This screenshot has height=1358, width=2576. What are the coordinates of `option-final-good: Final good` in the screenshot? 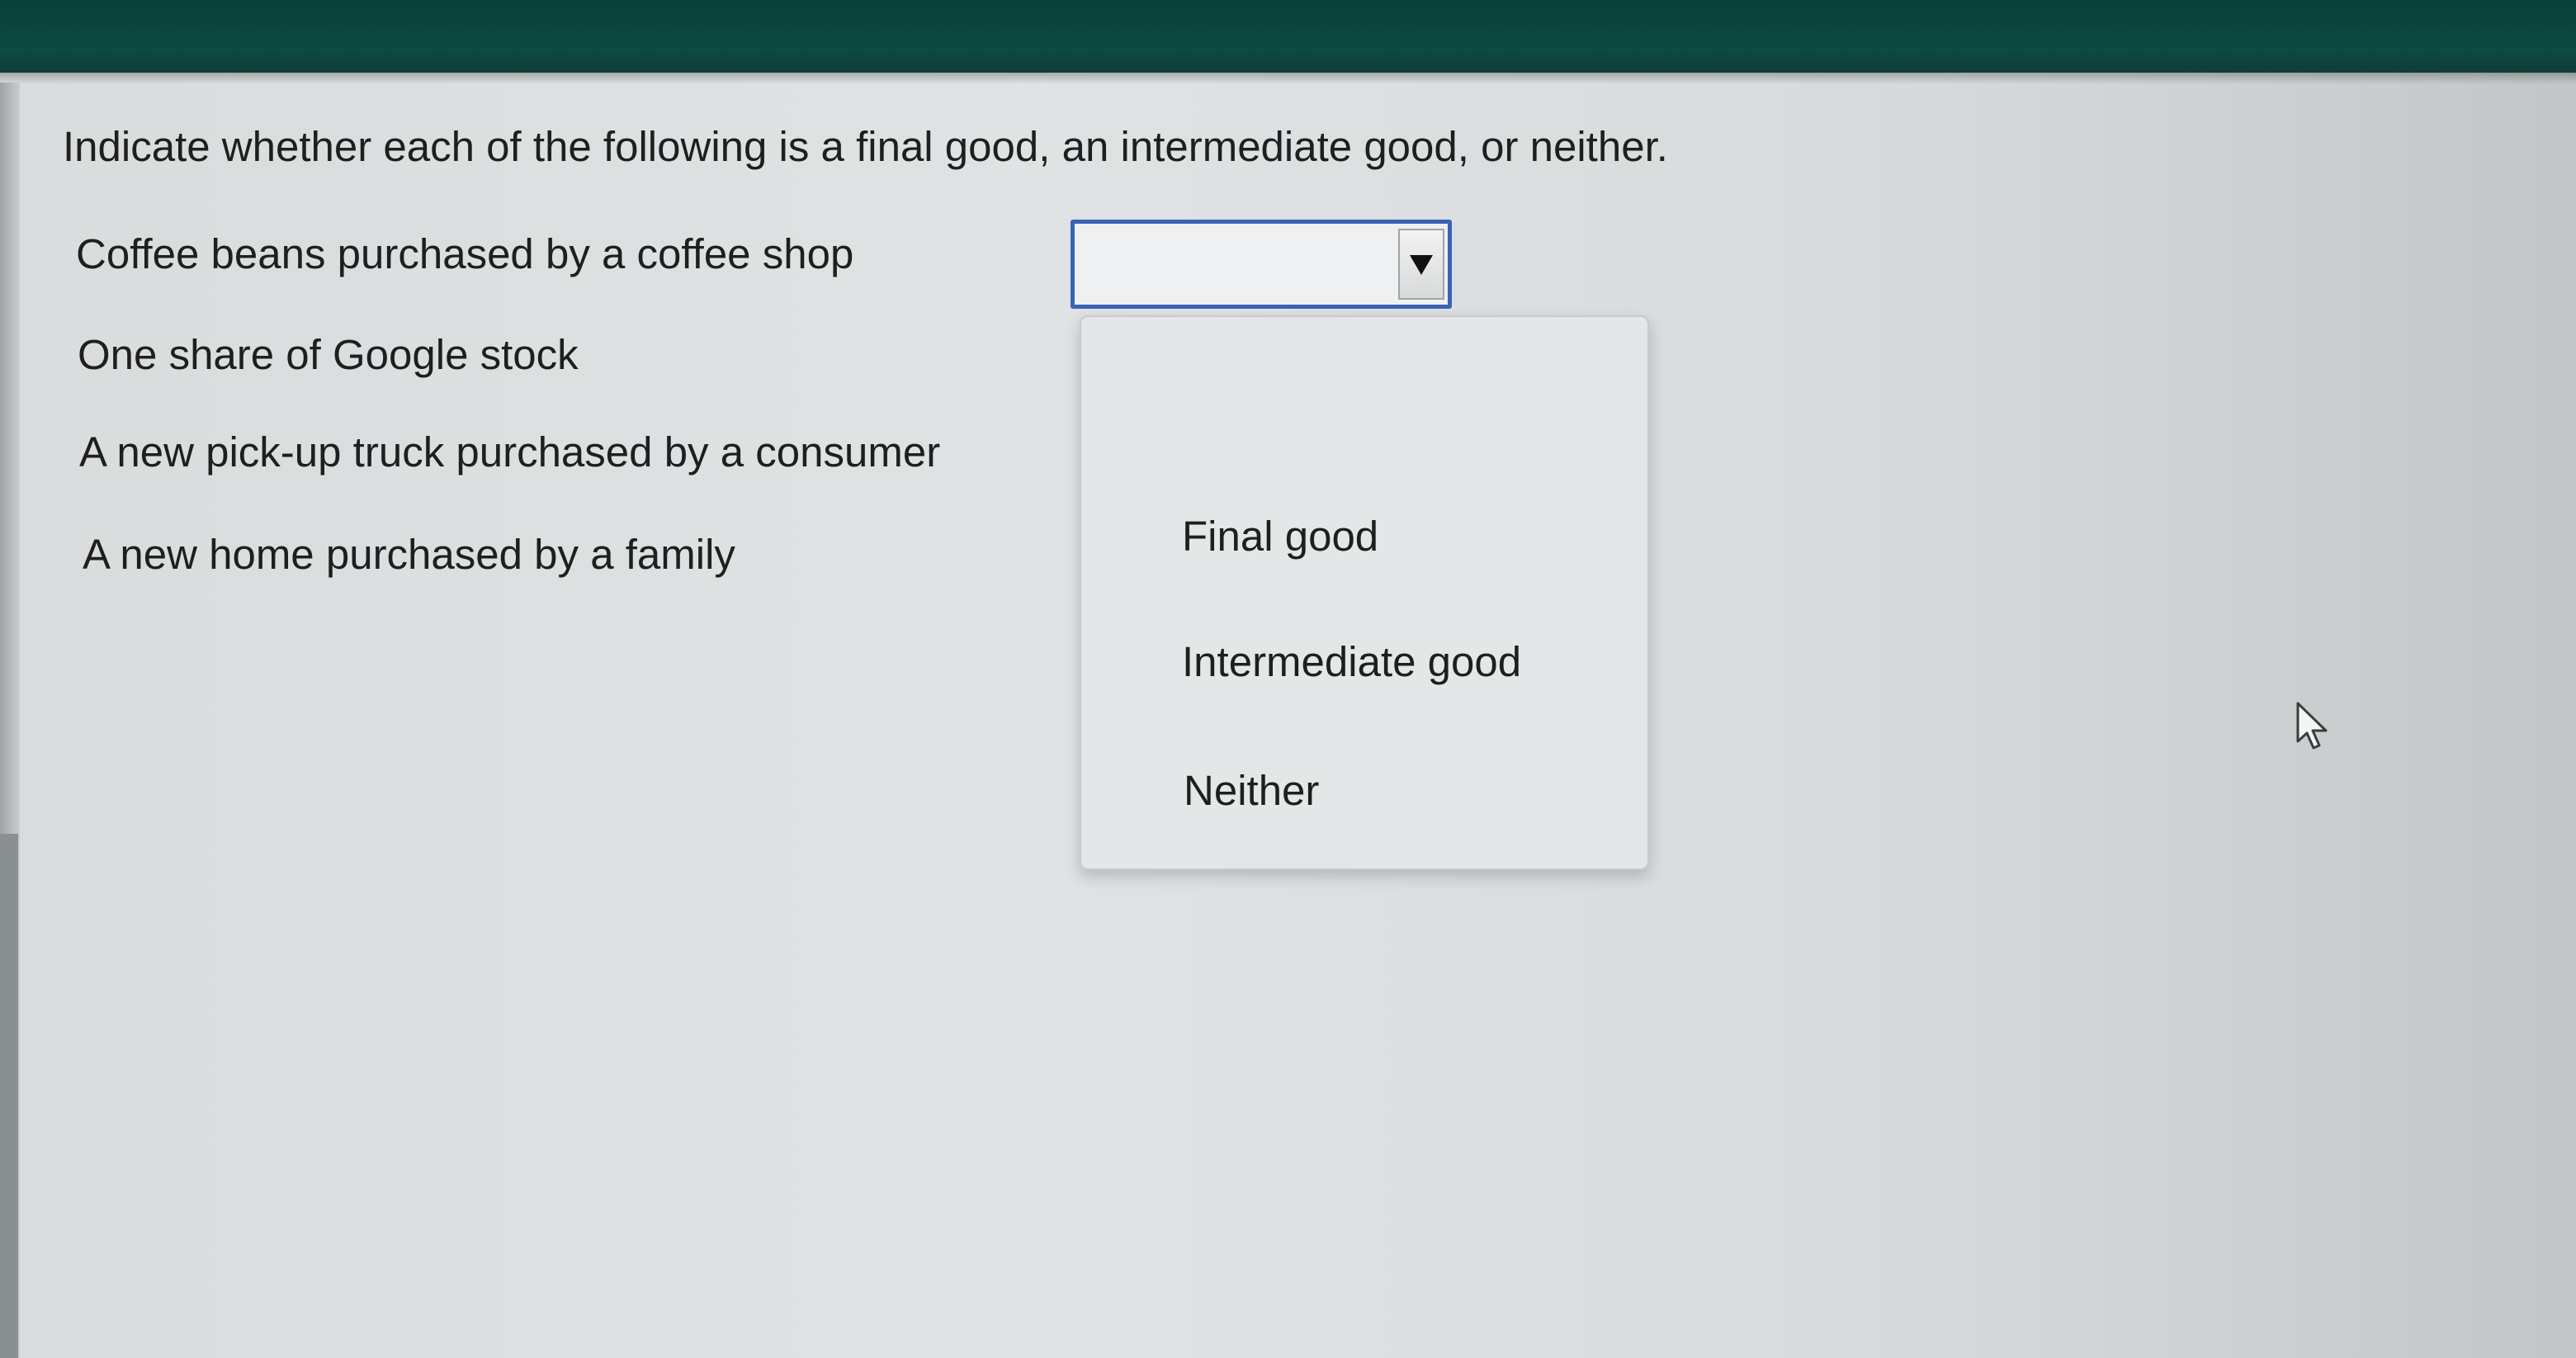 It's located at (1280, 536).